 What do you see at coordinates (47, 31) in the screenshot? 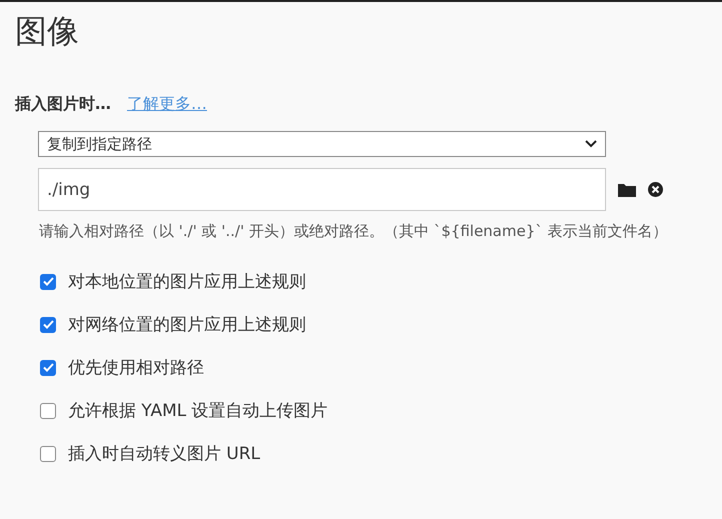
I see `page-title: 图像` at bounding box center [47, 31].